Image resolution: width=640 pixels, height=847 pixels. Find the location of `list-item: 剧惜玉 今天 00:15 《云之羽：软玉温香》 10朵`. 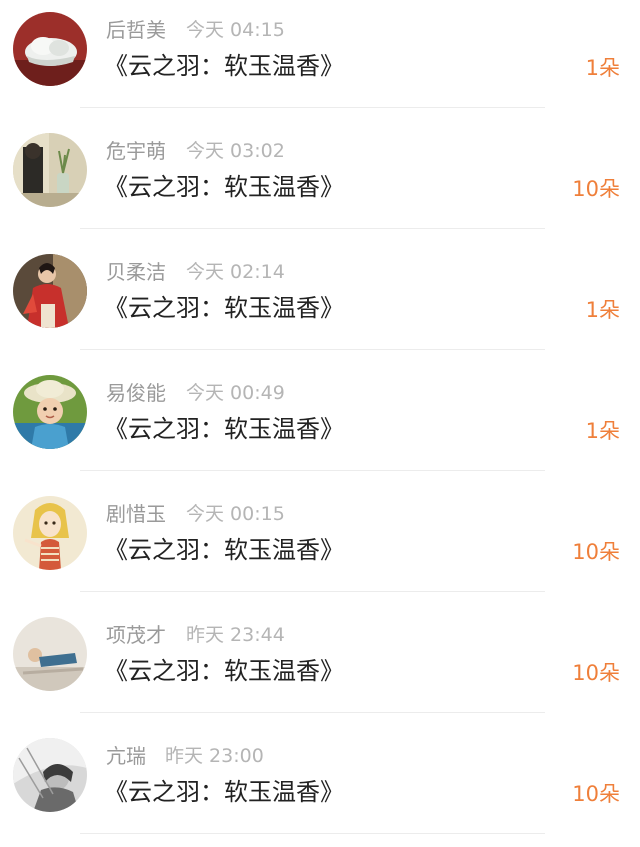

list-item: 剧惜玉 今天 00:15 《云之羽：软玉温香》 10朵 is located at coordinates (320, 544).